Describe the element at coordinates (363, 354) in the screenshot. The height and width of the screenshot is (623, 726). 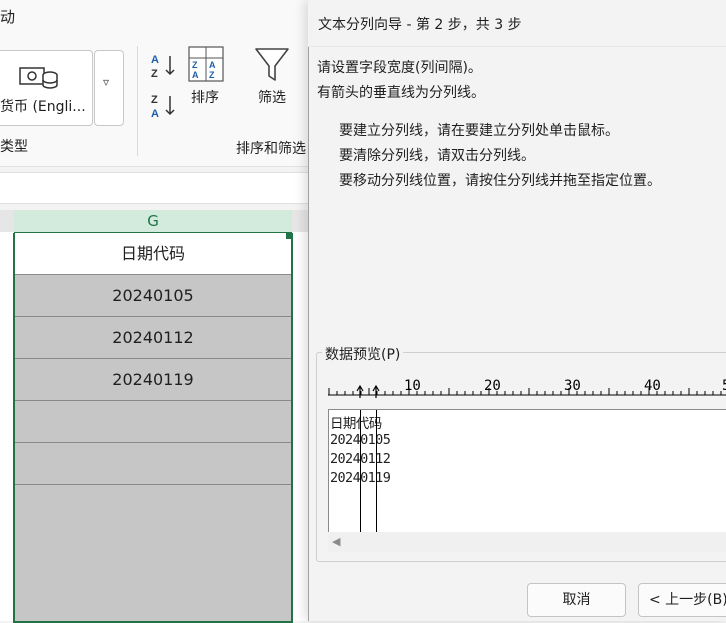
I see `data-preview-label: 数据预览(P)` at that location.